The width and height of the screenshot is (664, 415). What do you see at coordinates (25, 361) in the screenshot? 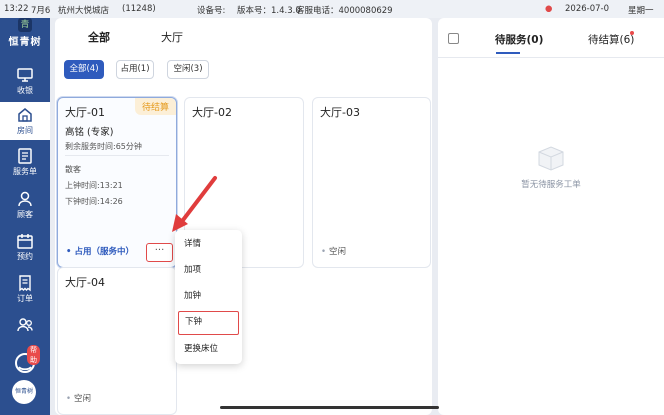
I see `help-button: 帮助` at bounding box center [25, 361].